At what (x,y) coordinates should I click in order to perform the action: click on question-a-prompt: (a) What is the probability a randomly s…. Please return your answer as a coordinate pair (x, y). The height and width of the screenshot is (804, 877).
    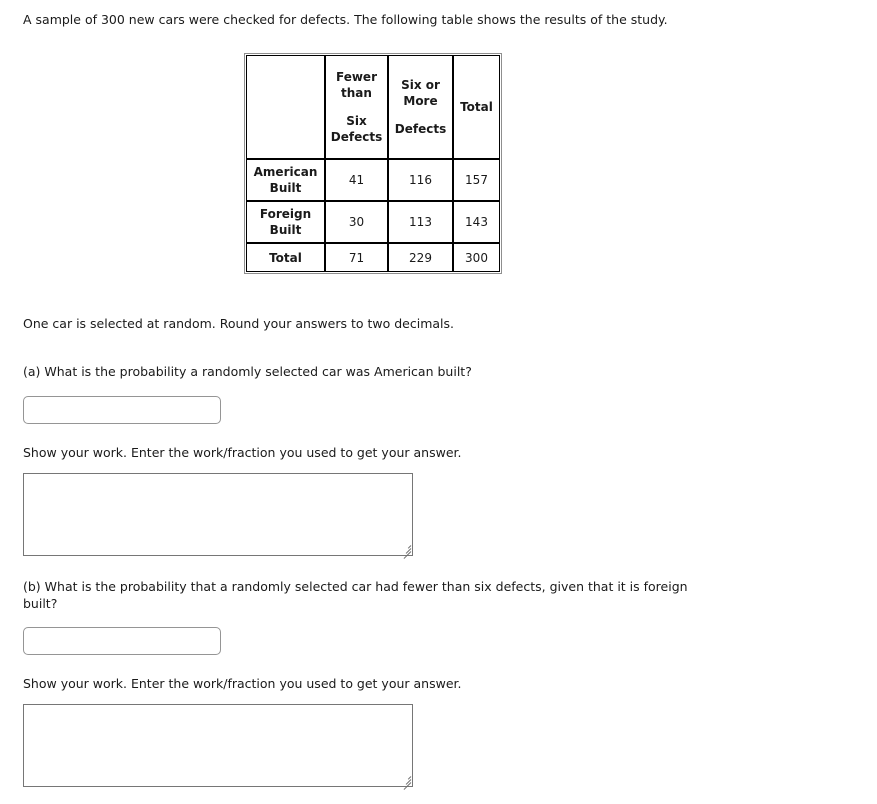
    Looking at the image, I should click on (247, 371).